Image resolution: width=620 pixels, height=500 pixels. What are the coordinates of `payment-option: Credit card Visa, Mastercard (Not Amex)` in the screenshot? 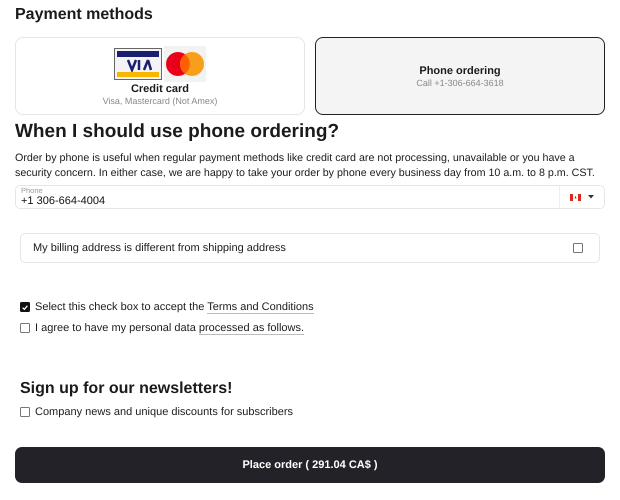 It's located at (160, 76).